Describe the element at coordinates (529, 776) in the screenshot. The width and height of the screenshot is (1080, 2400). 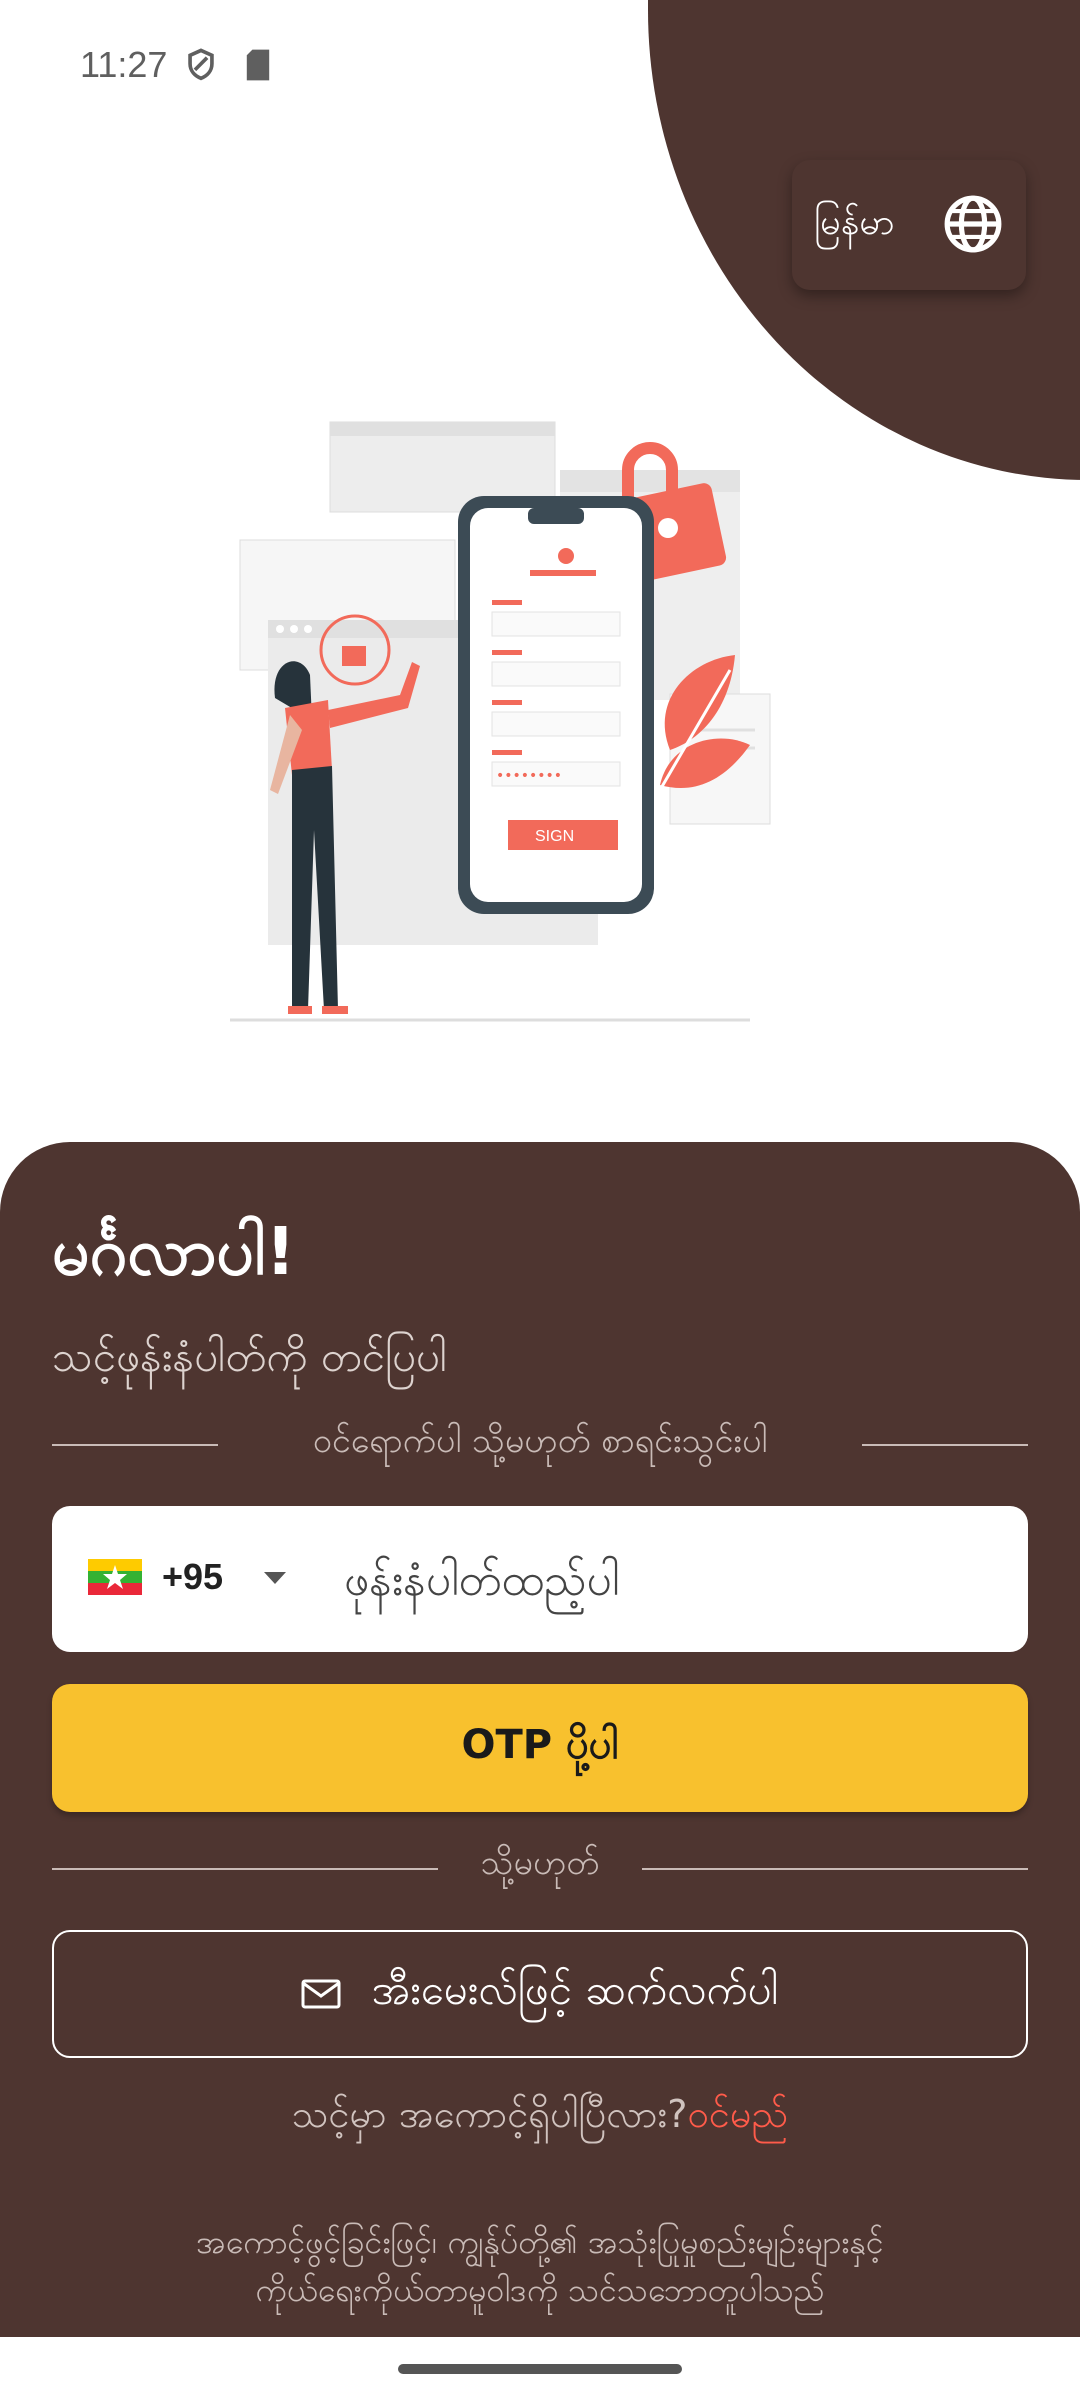
I see `password-mask: ••••••••` at that location.